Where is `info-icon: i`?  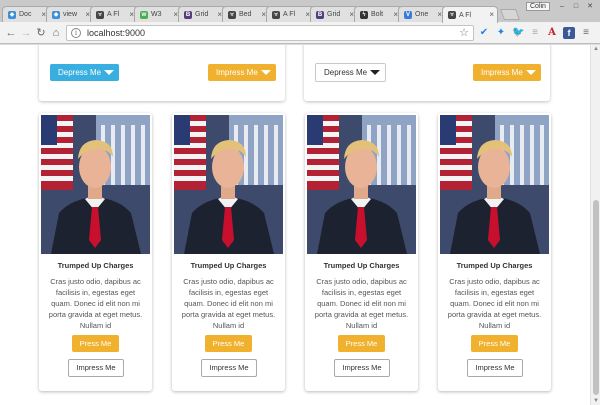
info-icon: i is located at coordinates (76, 33).